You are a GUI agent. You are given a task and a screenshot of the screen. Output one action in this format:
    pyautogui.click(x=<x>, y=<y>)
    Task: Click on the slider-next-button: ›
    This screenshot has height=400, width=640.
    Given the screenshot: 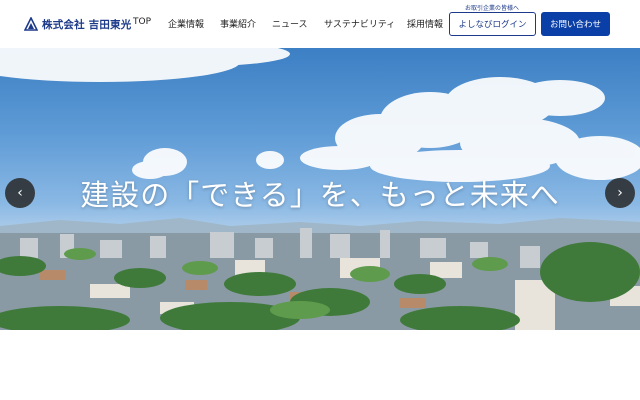 What is the action you would take?
    pyautogui.click(x=620, y=193)
    